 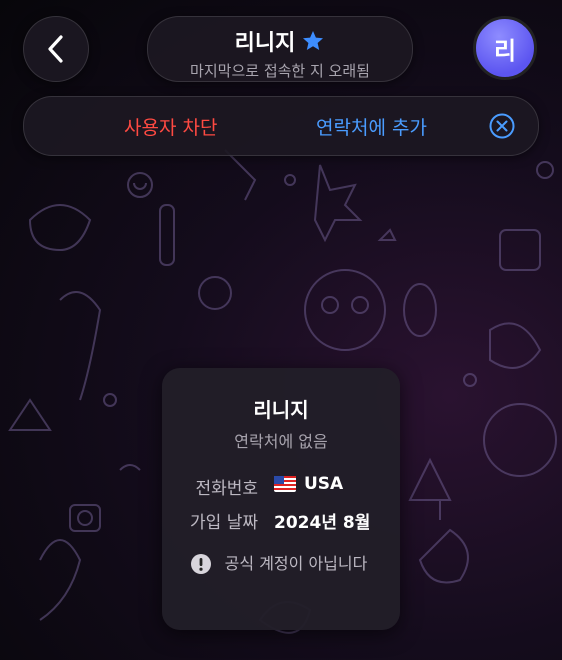 What do you see at coordinates (280, 71) in the screenshot?
I see `last-seen-status: 마지막으로 접속한 지 오래됨` at bounding box center [280, 71].